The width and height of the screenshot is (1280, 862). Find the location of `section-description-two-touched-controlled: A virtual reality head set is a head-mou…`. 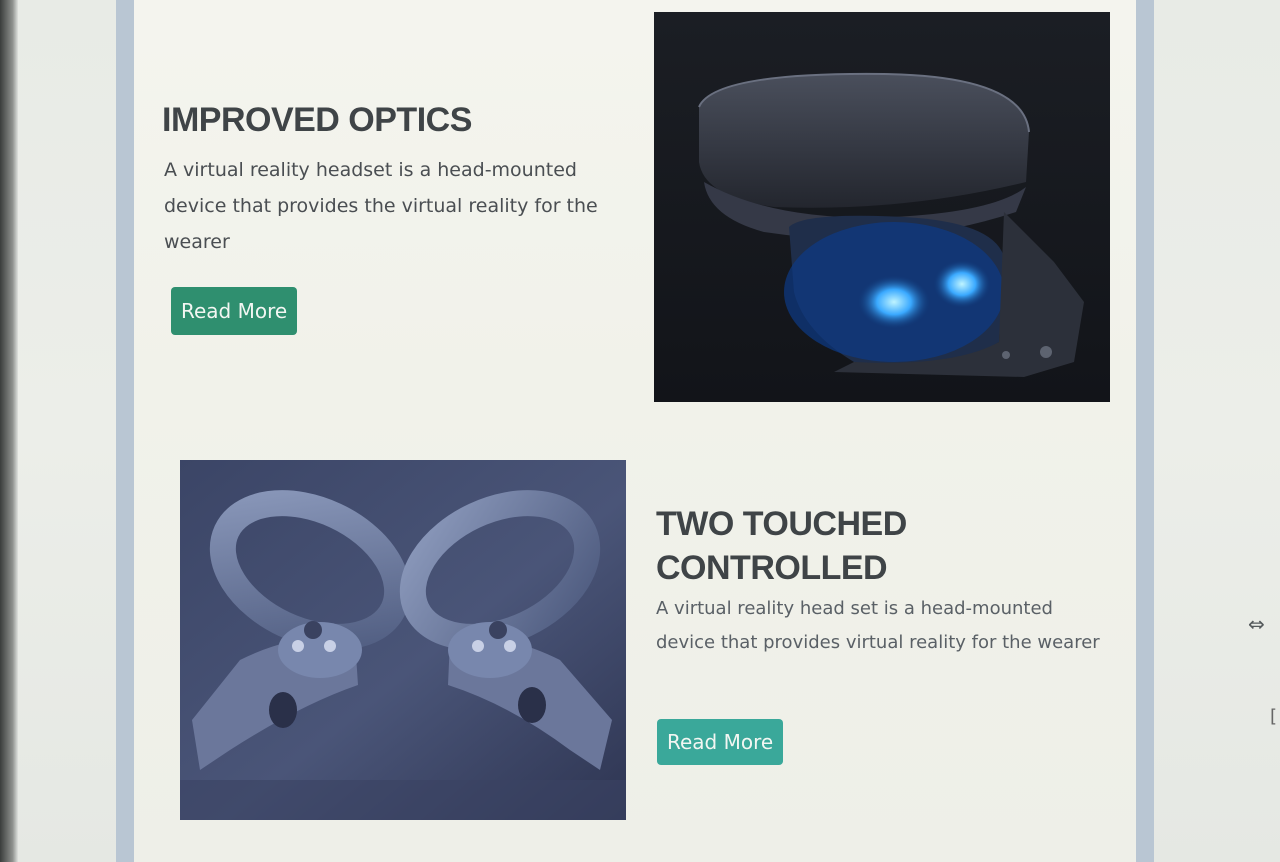

section-description-two-touched-controlled: A virtual reality head set is a head-mou… is located at coordinates (878, 625).